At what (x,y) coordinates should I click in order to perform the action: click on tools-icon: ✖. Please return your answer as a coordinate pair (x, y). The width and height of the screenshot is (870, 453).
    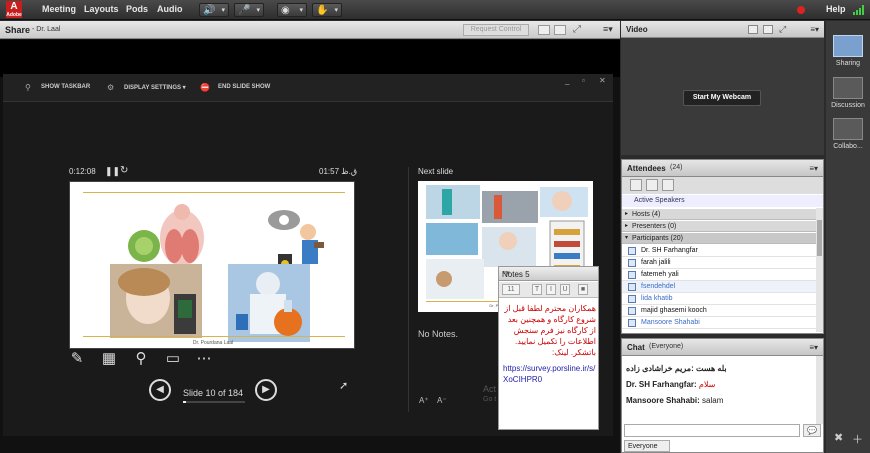
    Looking at the image, I should click on (838, 437).